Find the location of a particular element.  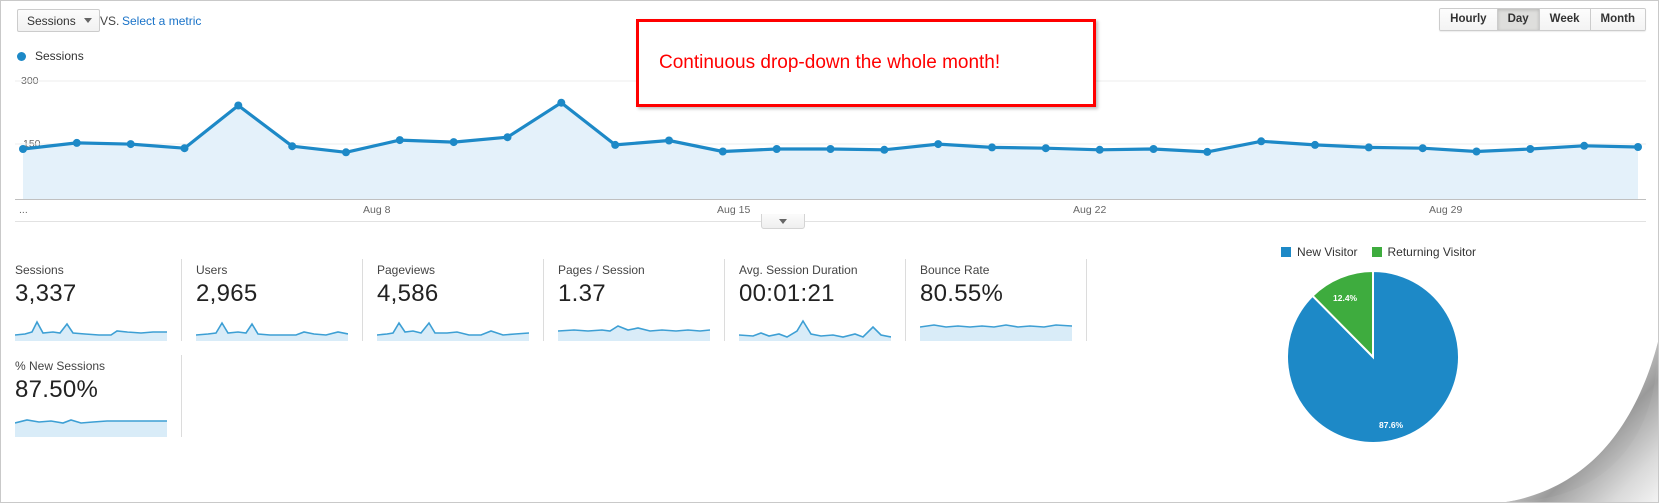

period-switcher: Hourly Day Week Month is located at coordinates (1542, 19).